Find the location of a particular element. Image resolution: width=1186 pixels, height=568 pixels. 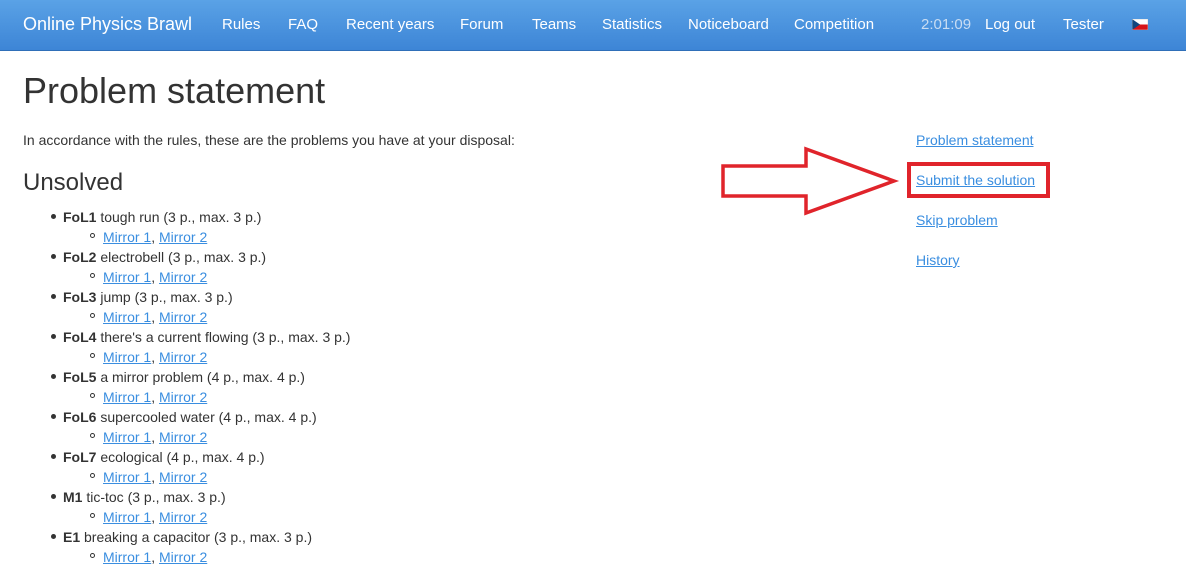

problem-code: FoL4 is located at coordinates (80, 337).